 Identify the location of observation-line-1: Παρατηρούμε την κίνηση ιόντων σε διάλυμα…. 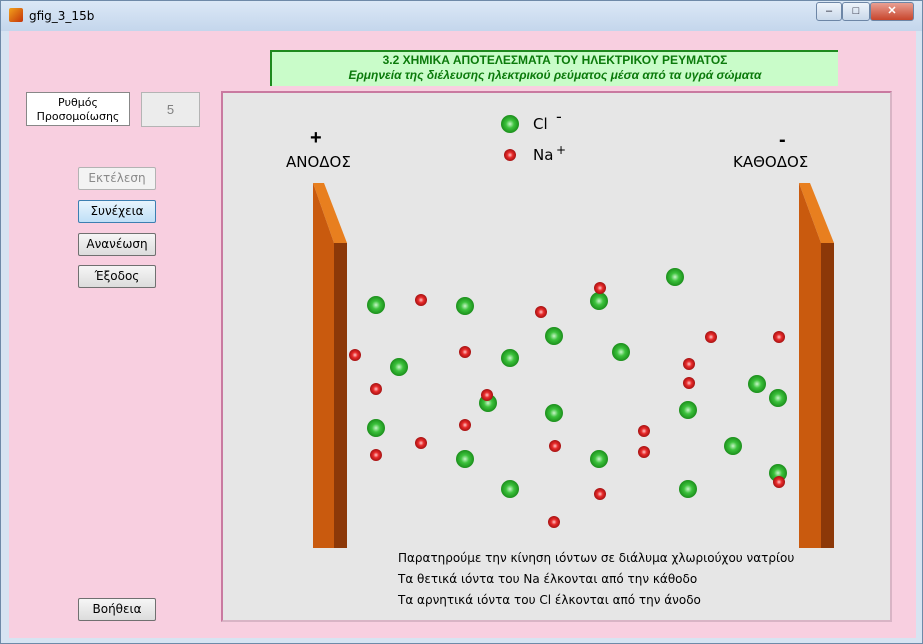
(596, 558).